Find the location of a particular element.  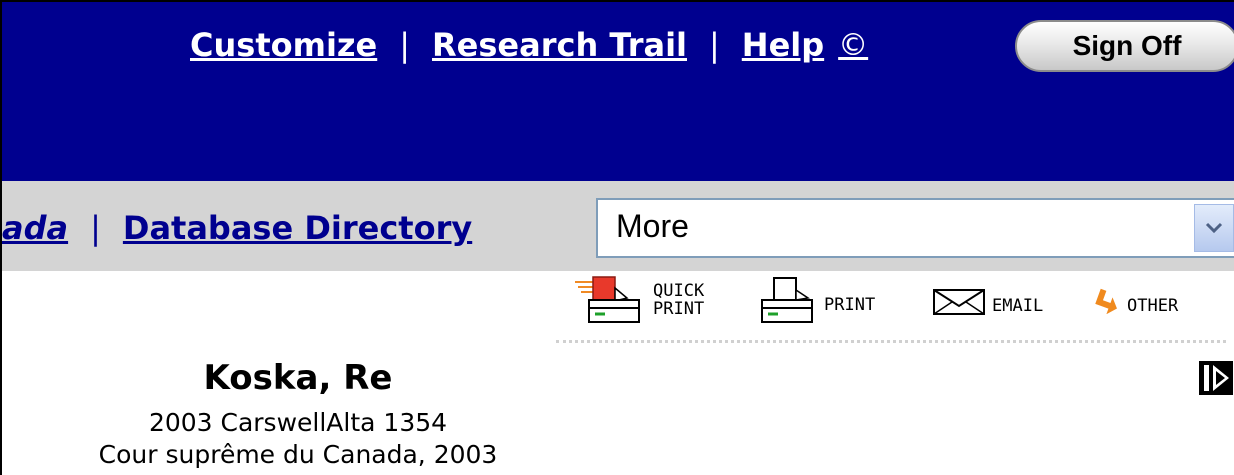

play-icon is located at coordinates (1216, 380).